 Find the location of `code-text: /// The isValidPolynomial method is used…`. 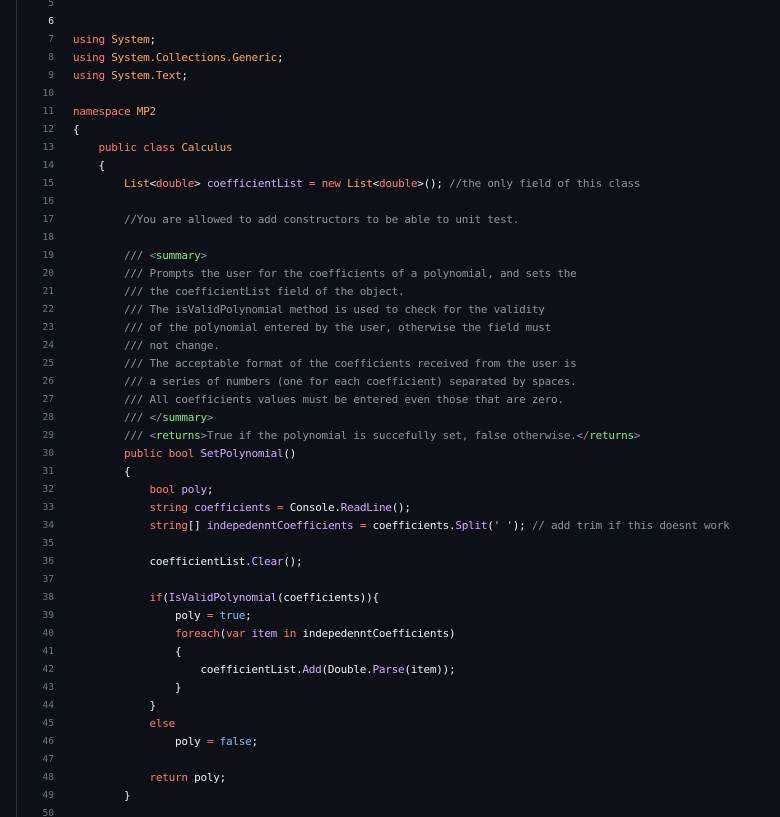

code-text: /// The isValidPolynomial method is used… is located at coordinates (299, 310).